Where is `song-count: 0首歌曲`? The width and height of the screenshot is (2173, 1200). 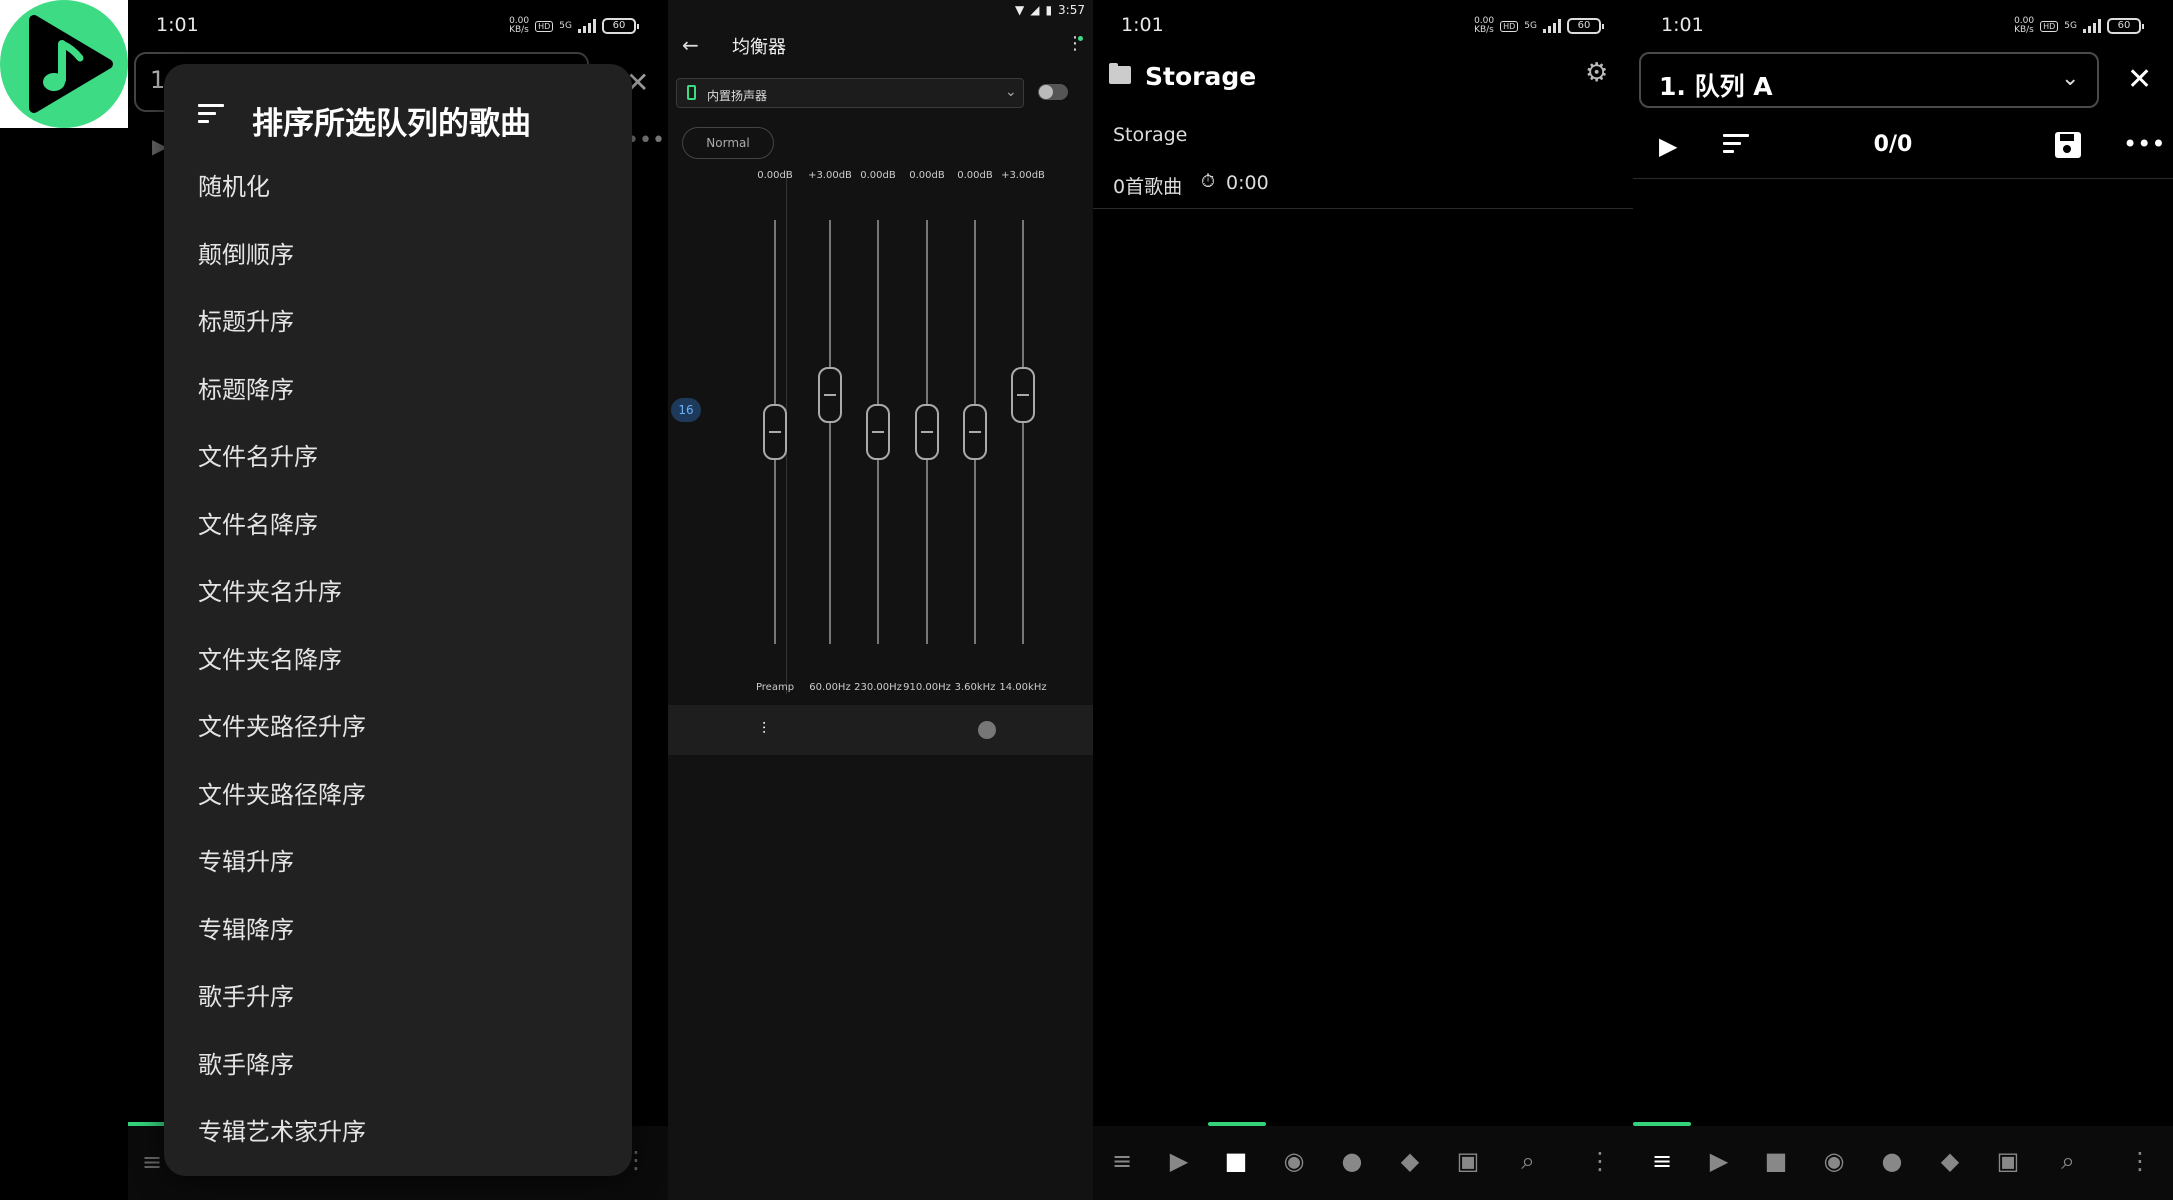 song-count: 0首歌曲 is located at coordinates (1148, 187).